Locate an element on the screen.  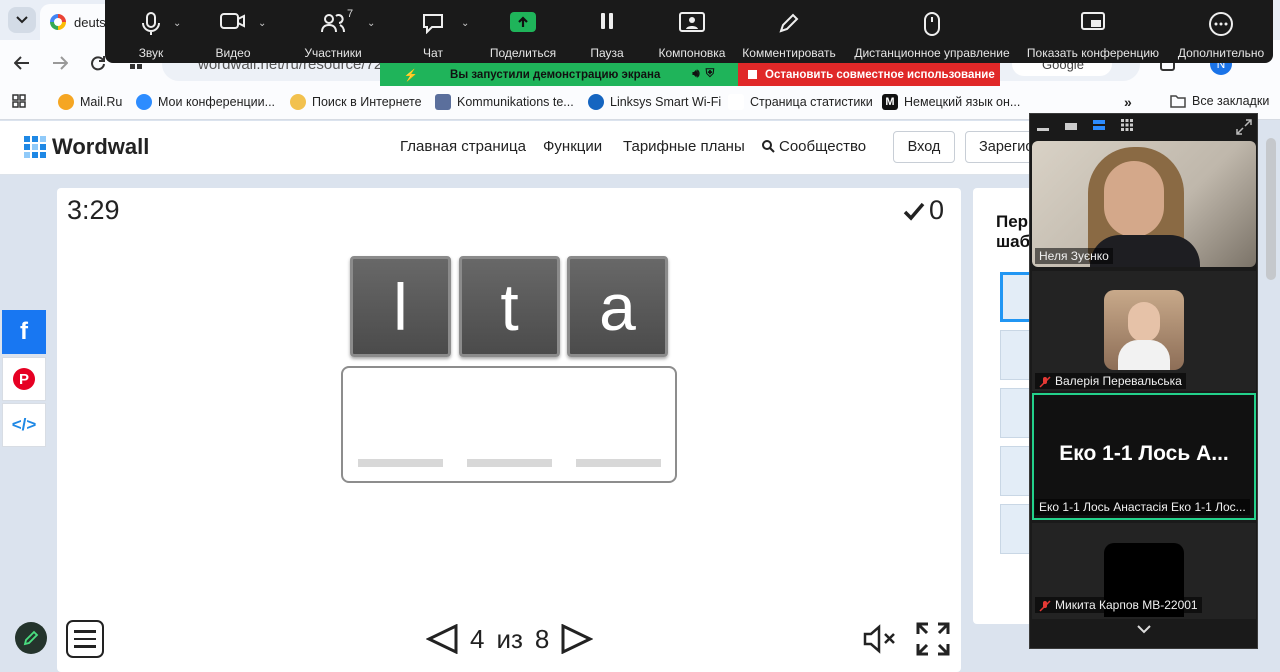
nav-community-label: Сообщество is located at coordinates (823, 146).